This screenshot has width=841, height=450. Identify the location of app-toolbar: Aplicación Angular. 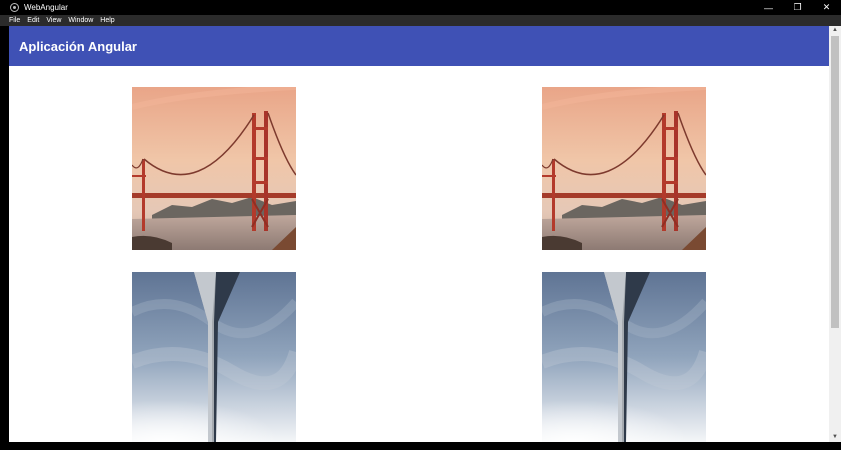
(419, 46).